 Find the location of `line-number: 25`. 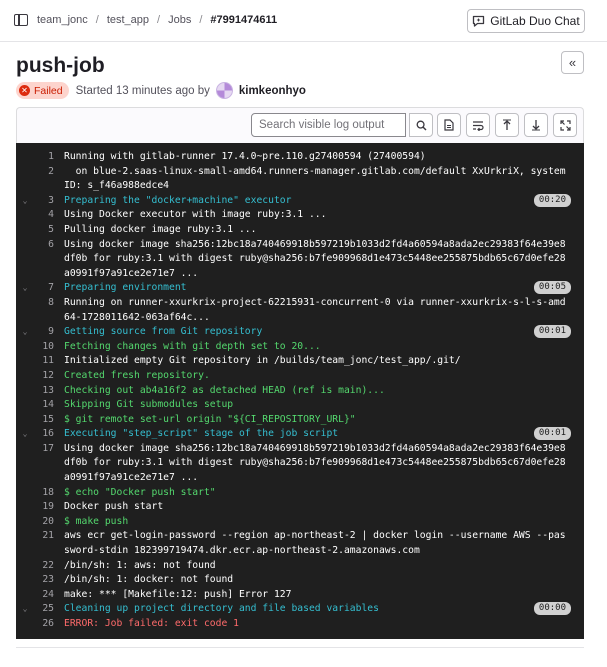

line-number: 25 is located at coordinates (47, 609).